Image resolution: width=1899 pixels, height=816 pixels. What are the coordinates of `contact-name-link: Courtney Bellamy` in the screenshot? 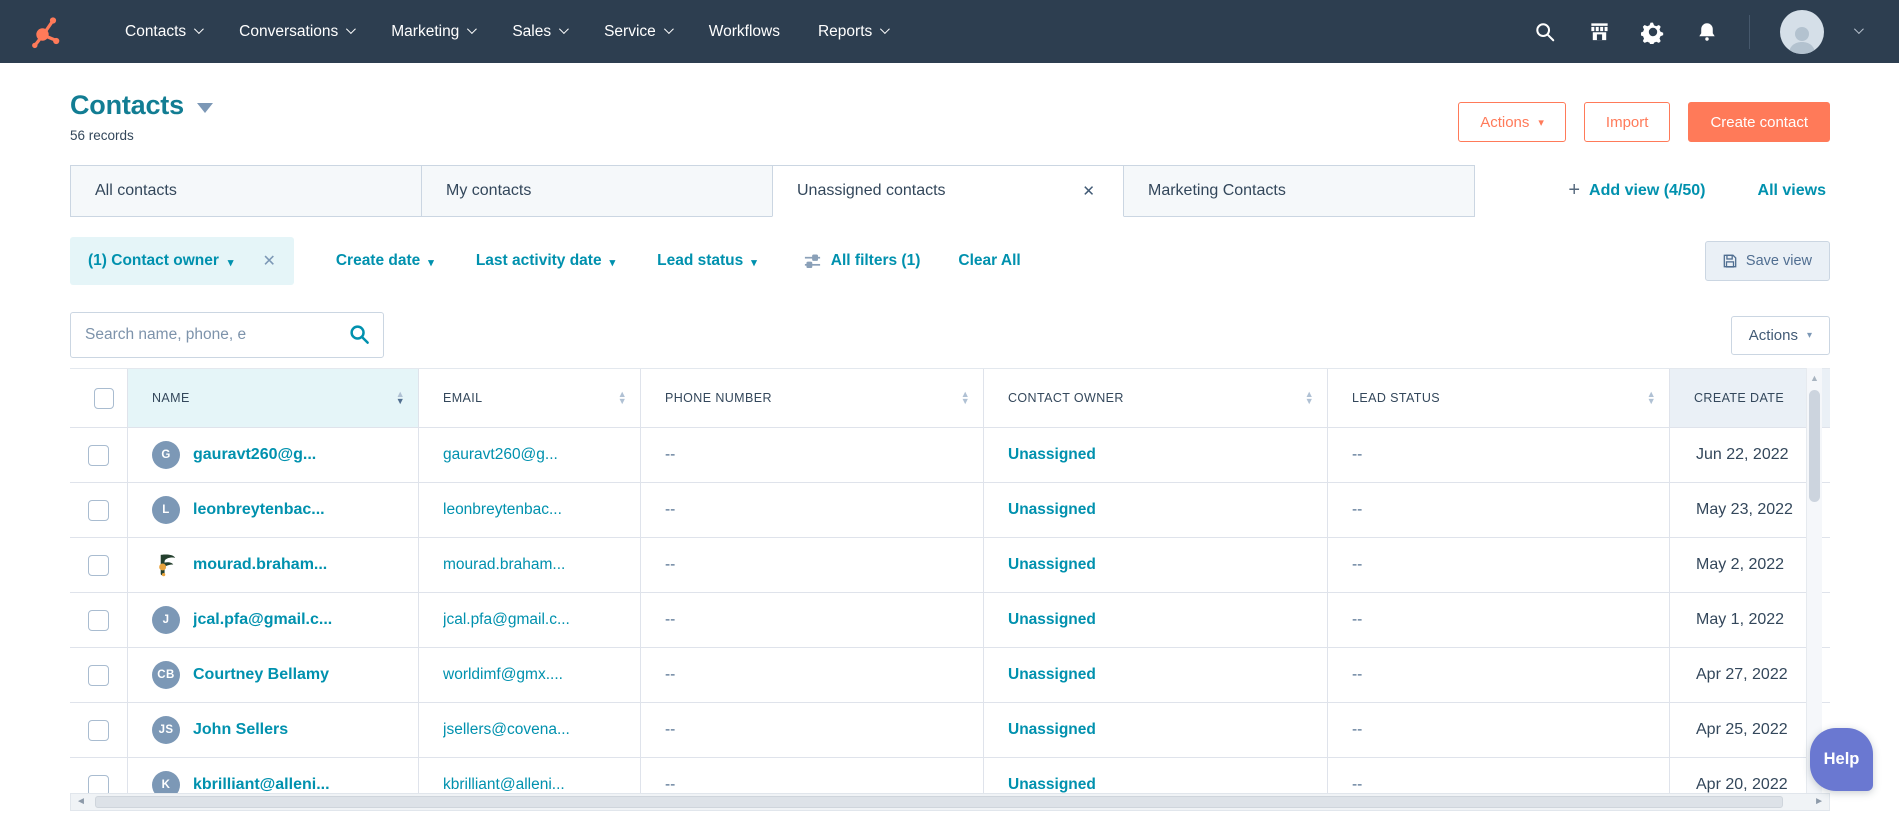 It's located at (261, 675).